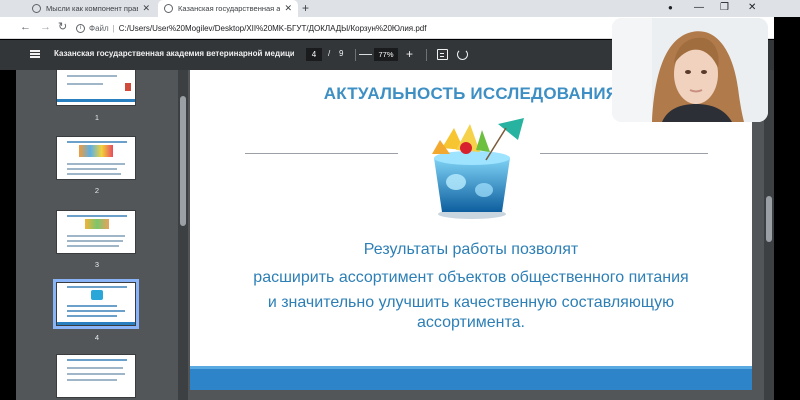 Image resolution: width=800 pixels, height=400 pixels. Describe the element at coordinates (305, 8) in the screenshot. I see `new-tab-button: +` at that location.